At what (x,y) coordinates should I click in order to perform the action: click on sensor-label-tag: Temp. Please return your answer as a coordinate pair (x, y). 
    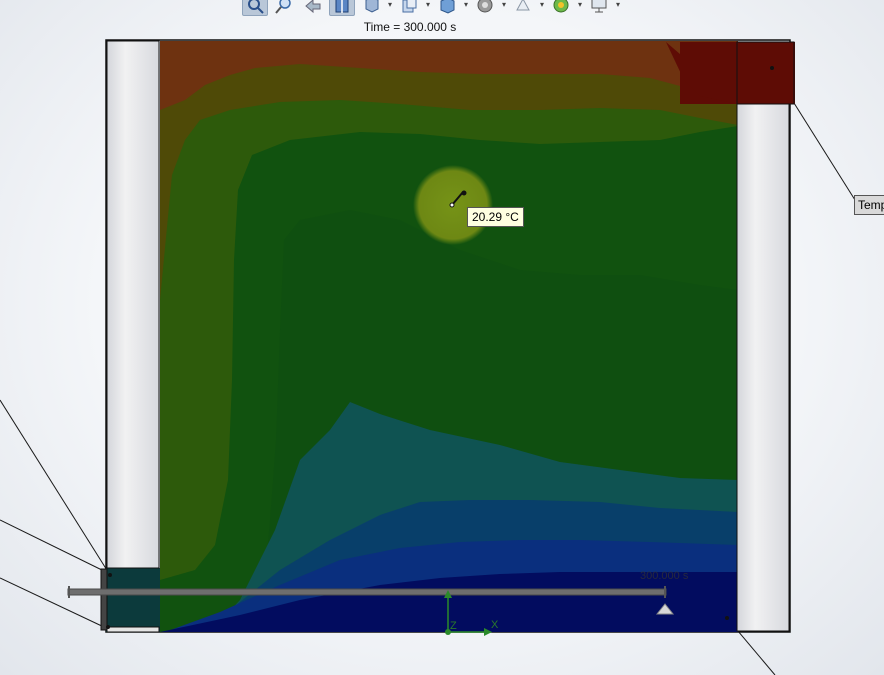
    Looking at the image, I should click on (869, 205).